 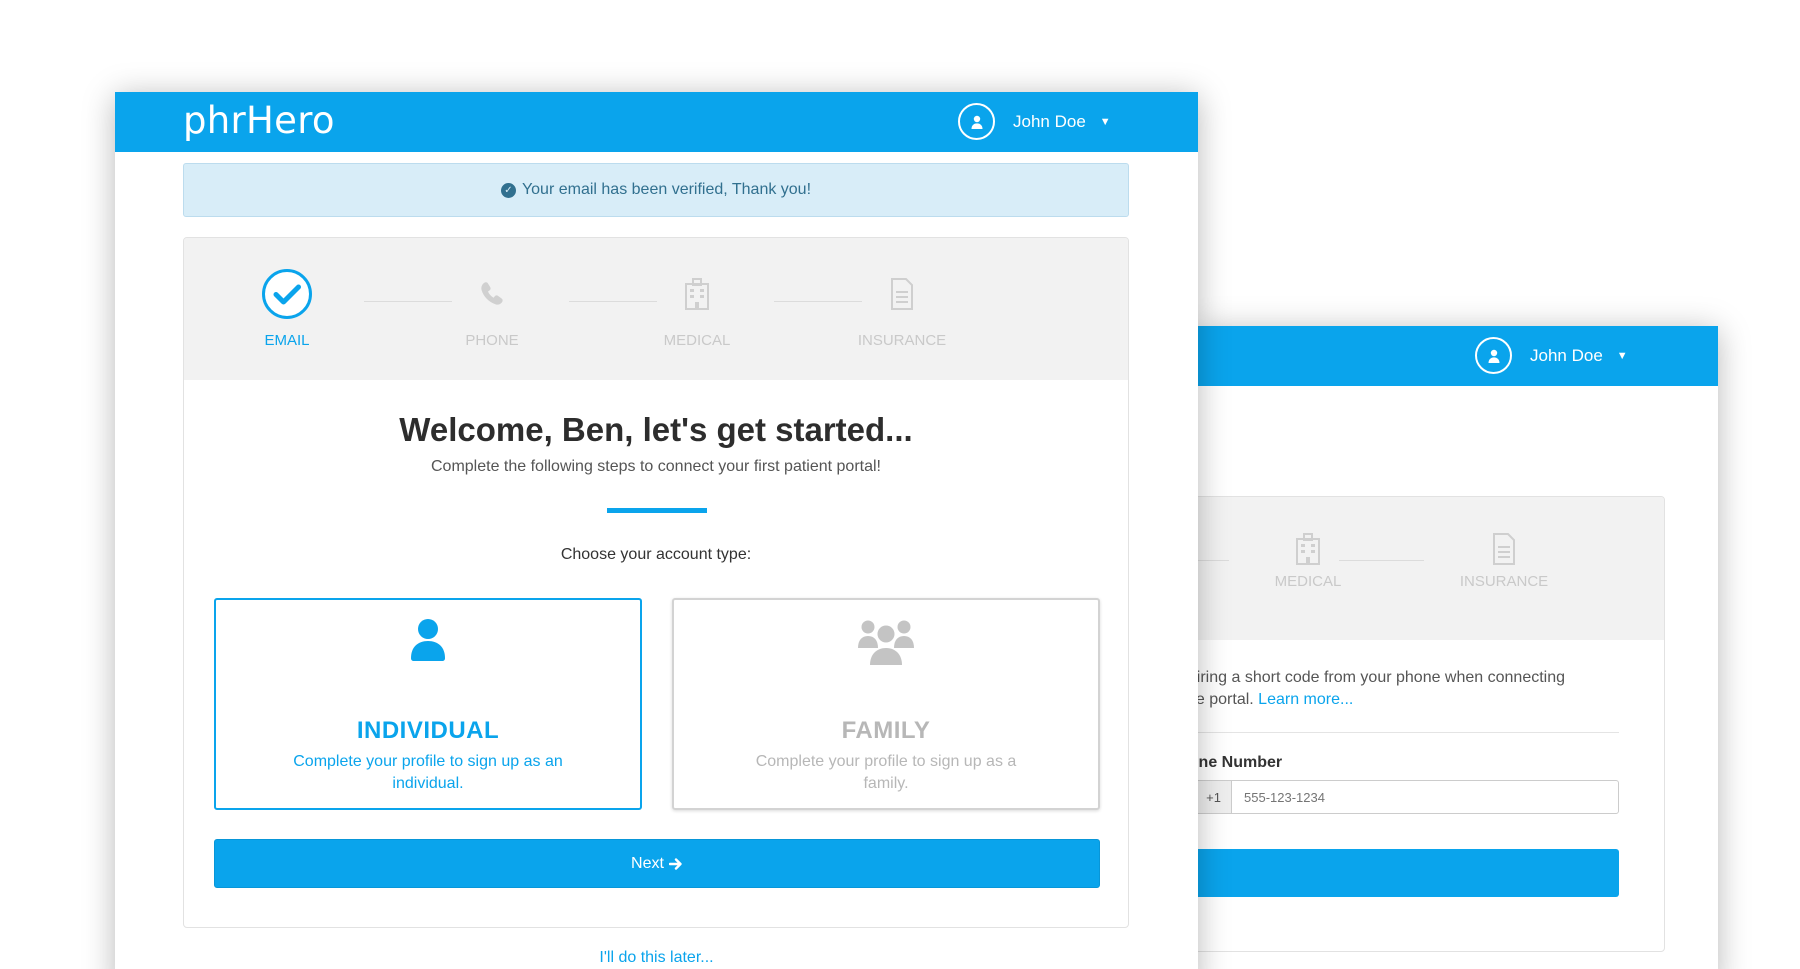 I want to click on accent-divider, so click(x=657, y=510).